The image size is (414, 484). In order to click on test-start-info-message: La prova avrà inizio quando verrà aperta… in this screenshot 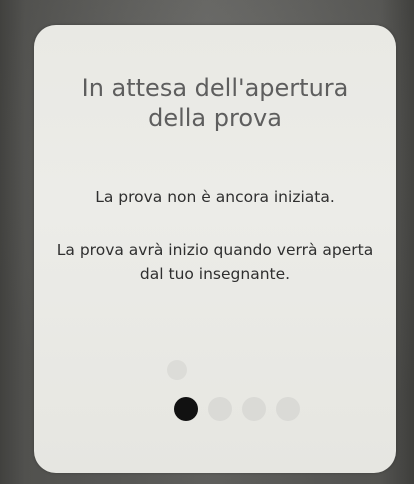, I will do `click(215, 262)`.